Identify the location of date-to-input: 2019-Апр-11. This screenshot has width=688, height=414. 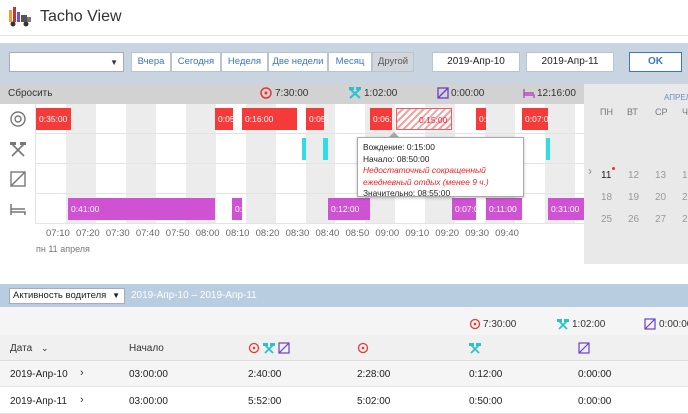
(570, 62).